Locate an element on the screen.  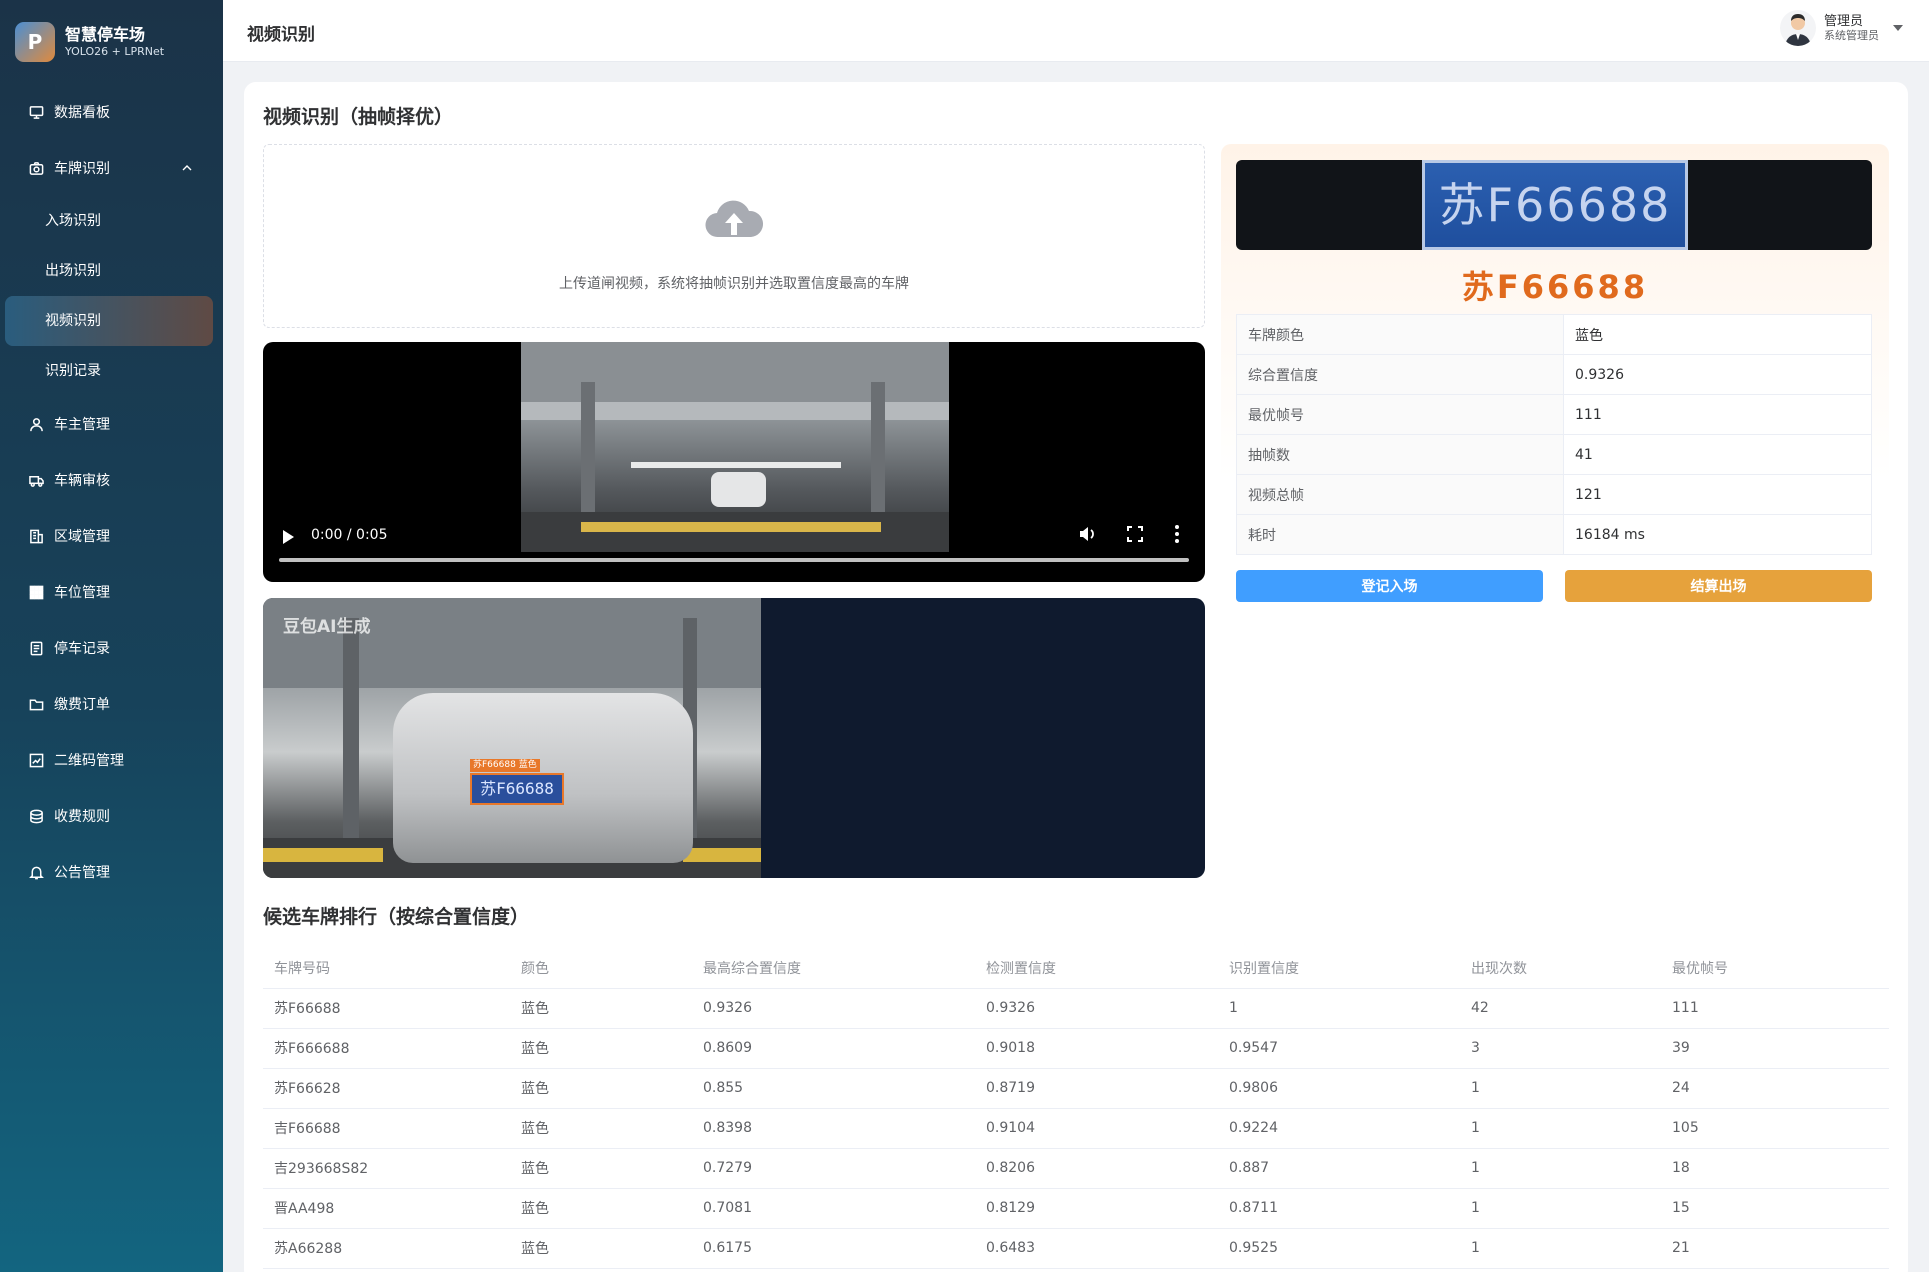
table-header-cell: 车牌号码 is located at coordinates (386, 968).